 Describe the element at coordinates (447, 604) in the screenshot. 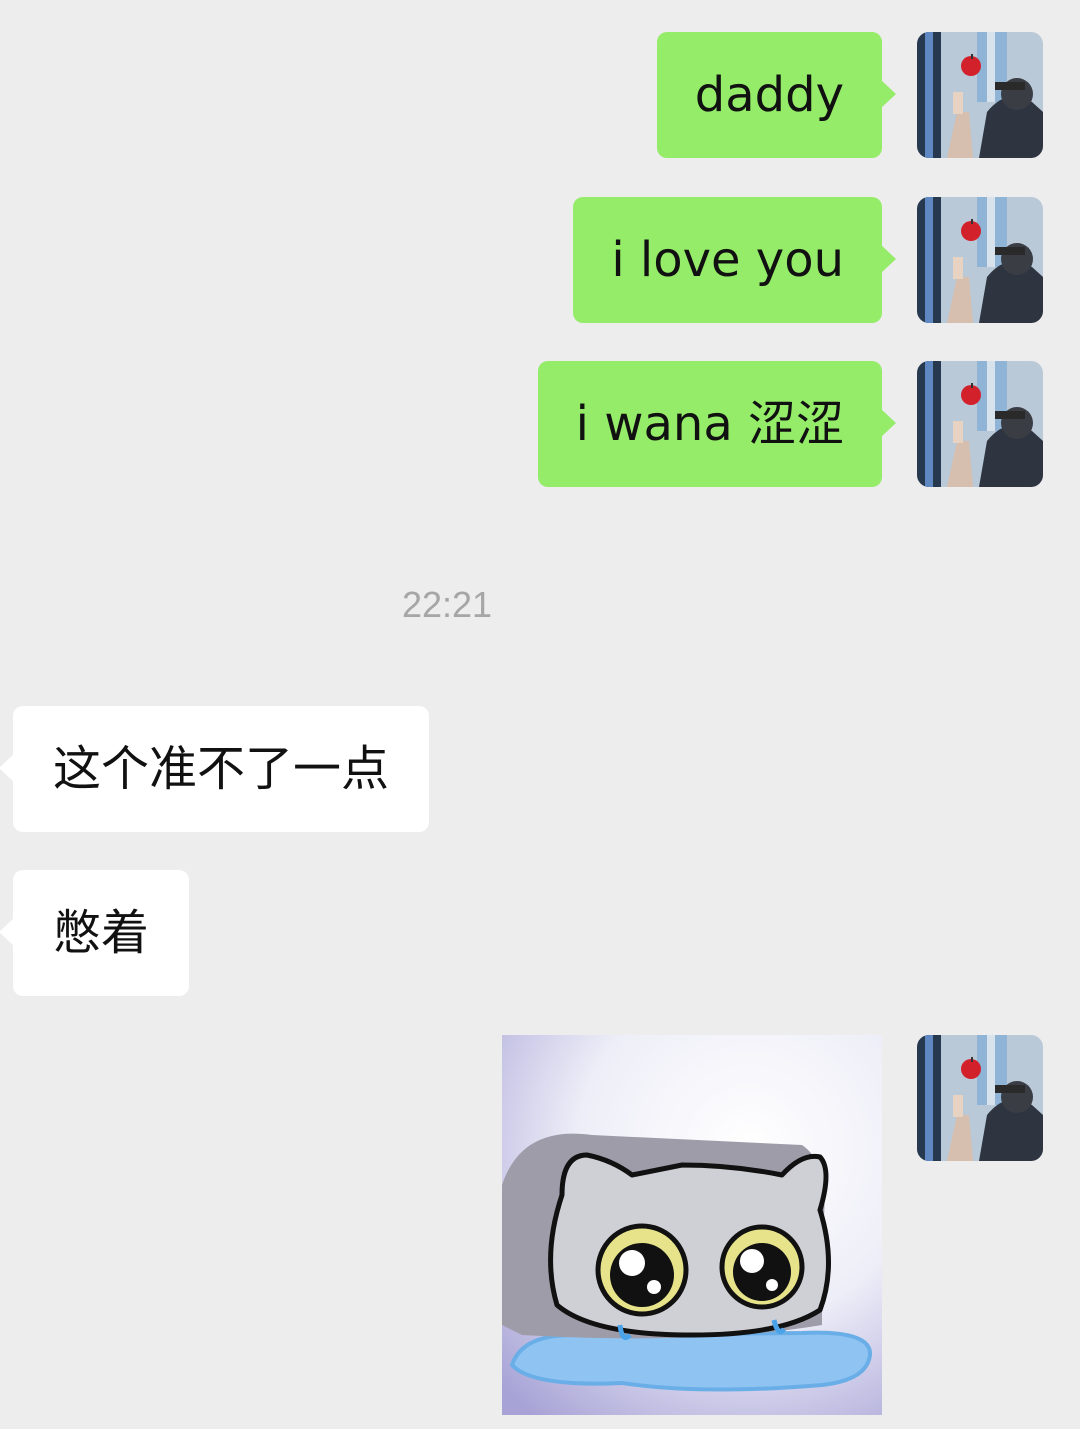

I see `message-timestamp: 22:21` at that location.